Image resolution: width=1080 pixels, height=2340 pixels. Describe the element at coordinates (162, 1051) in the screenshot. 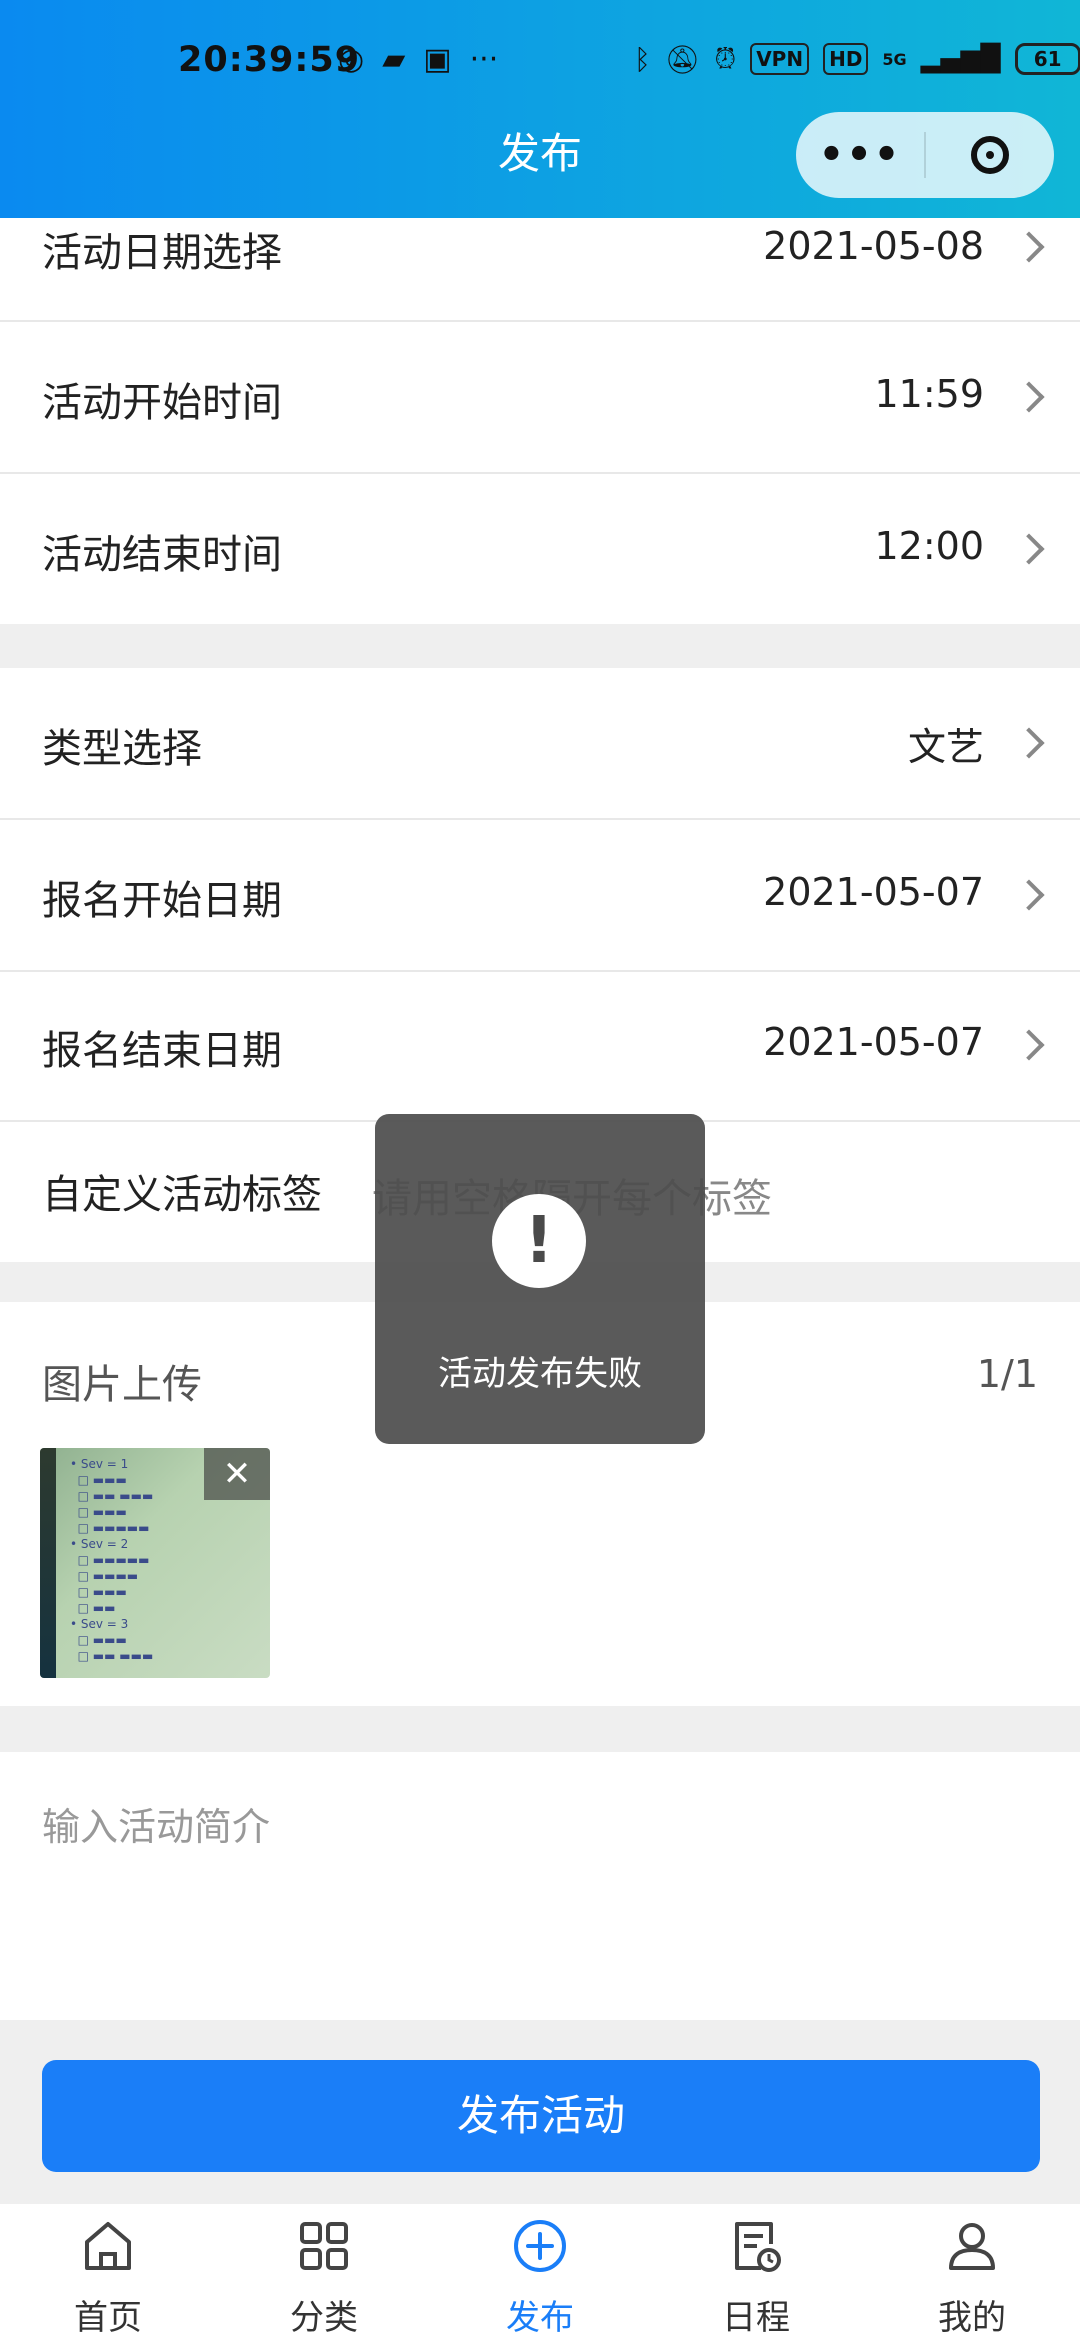

I see `signup-end-label: 报名结束日期` at that location.